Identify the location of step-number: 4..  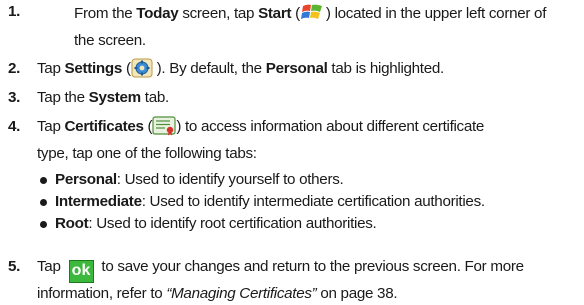
(14, 126).